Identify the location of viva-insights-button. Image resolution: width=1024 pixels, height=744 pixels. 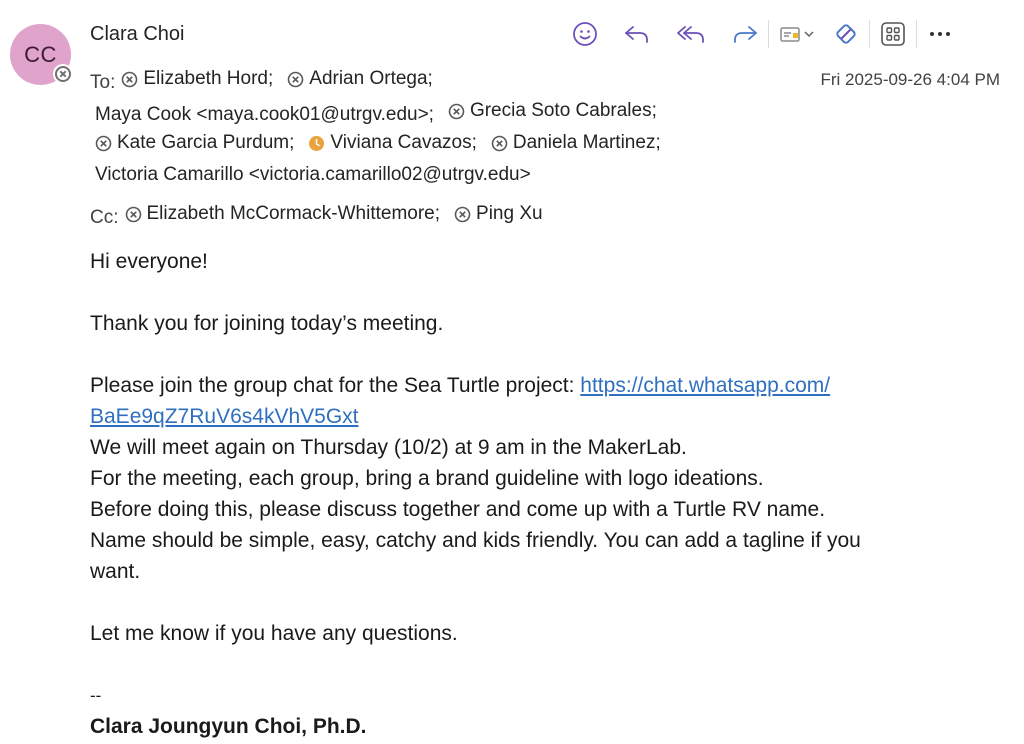
(846, 34).